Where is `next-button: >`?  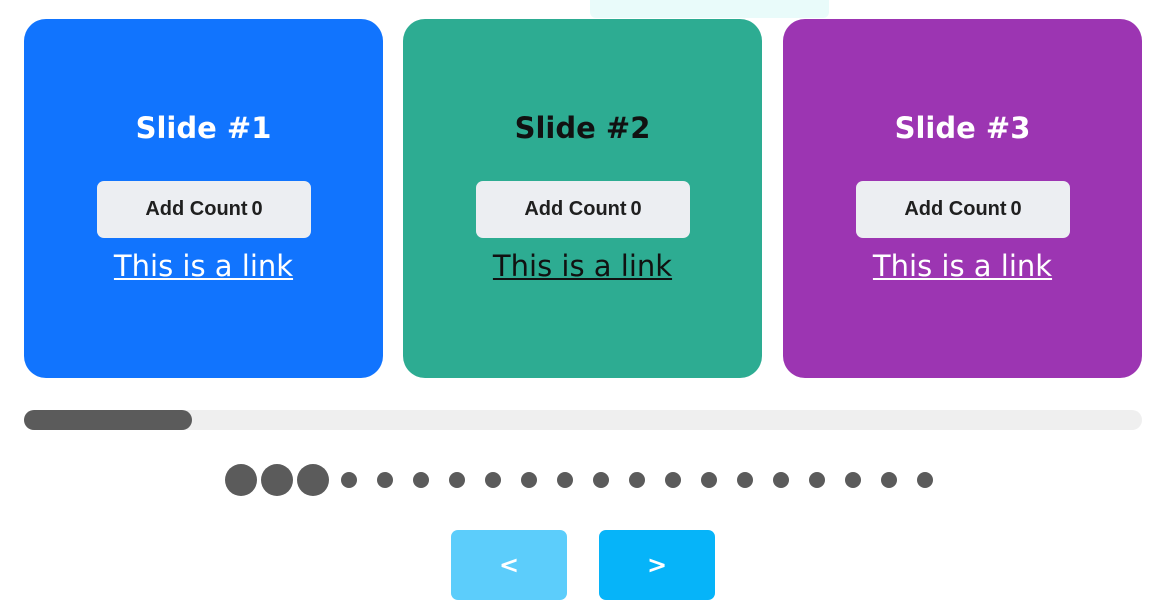 next-button: > is located at coordinates (657, 565).